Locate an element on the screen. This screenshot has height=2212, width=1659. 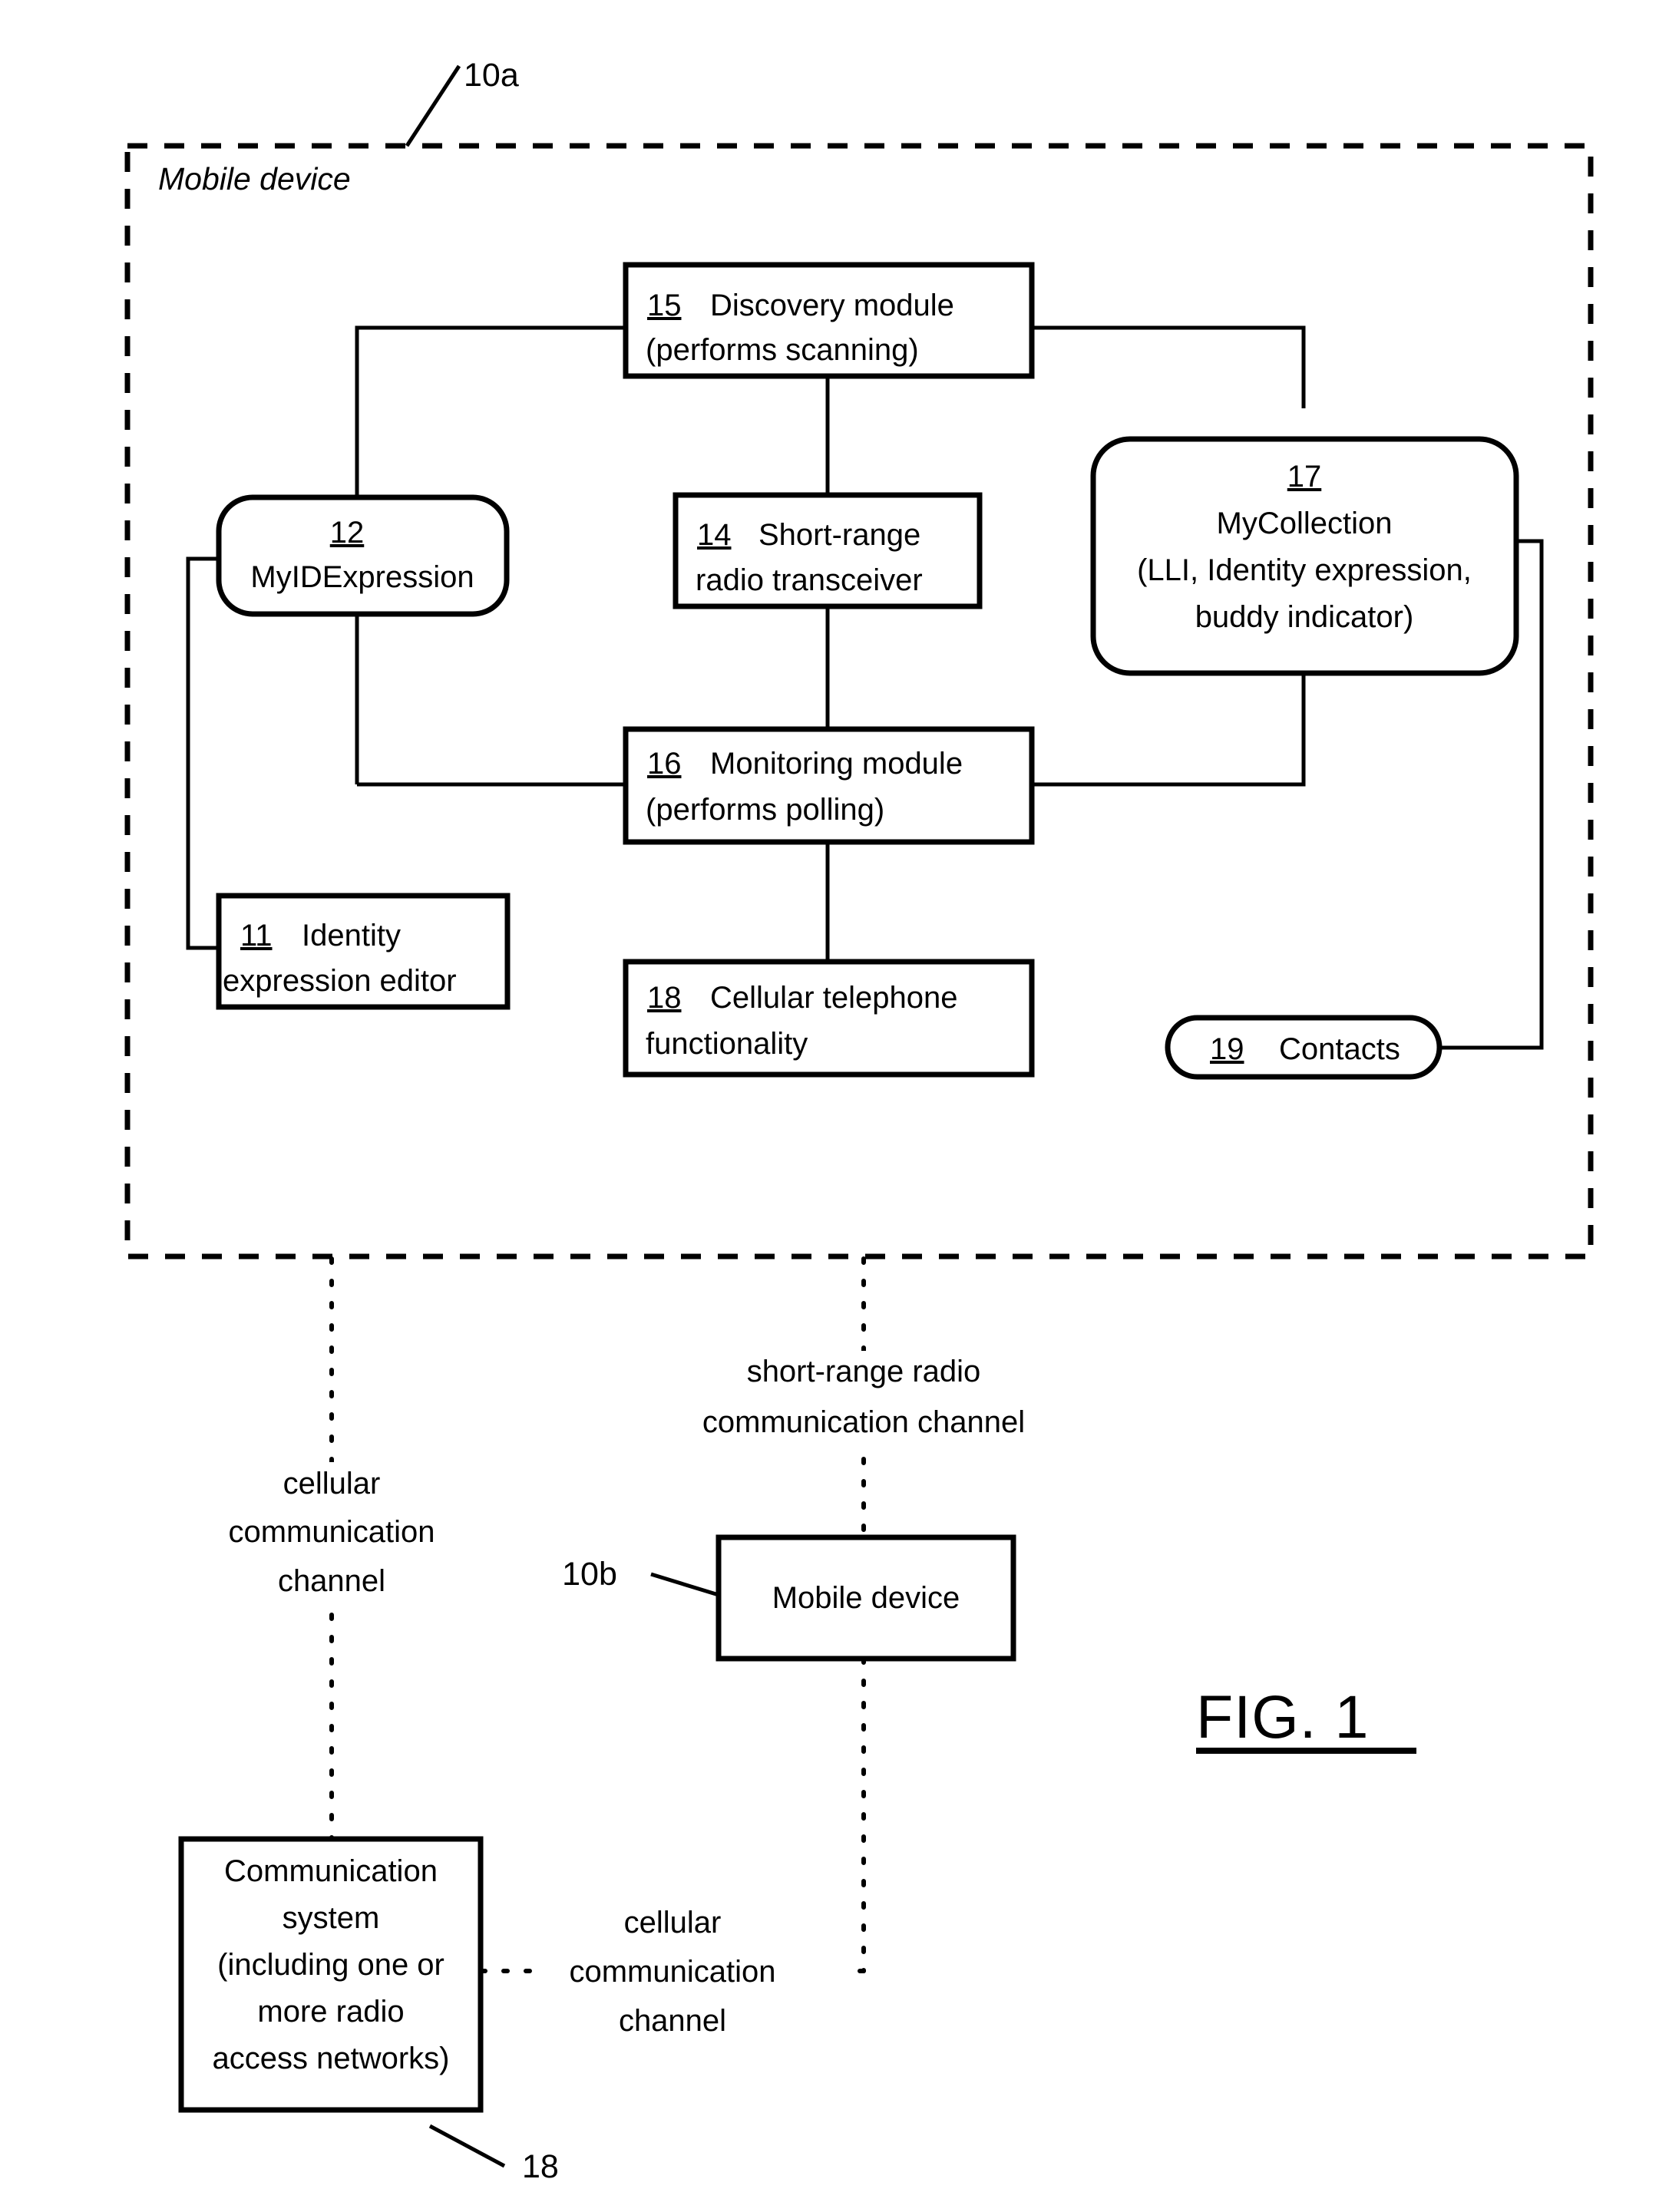
block-discovery-module: 15 Discovery module (performs scanning) is located at coordinates (829, 320).